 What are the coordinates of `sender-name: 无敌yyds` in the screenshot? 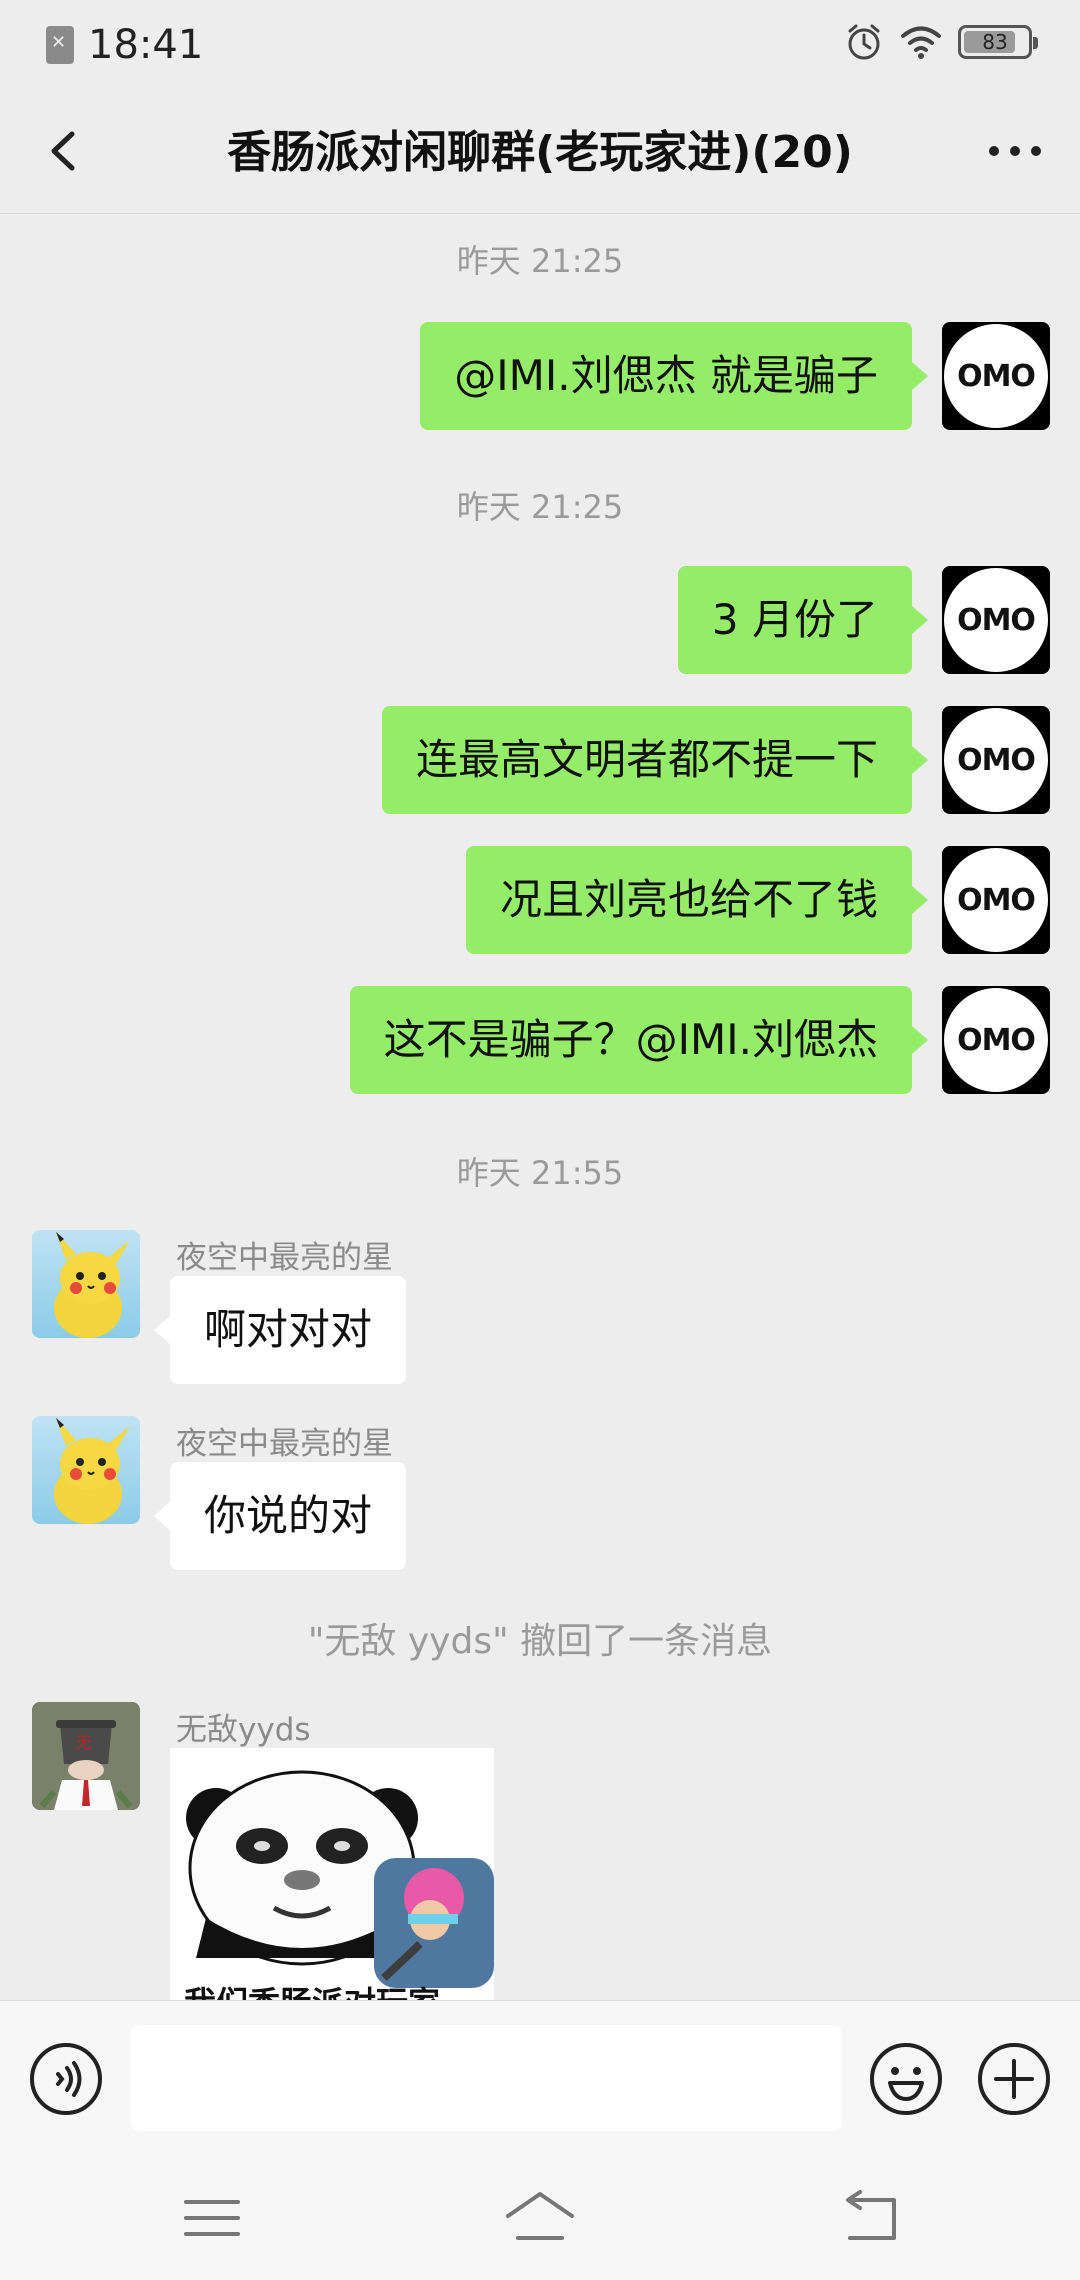 It's located at (243, 1730).